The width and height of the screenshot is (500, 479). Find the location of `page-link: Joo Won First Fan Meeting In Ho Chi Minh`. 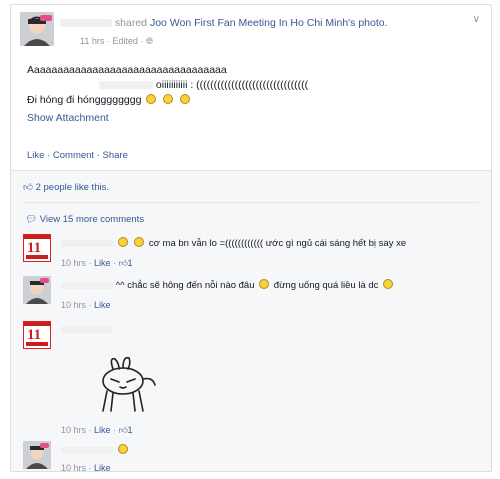

page-link: Joo Won First Fan Meeting In Ho Chi Minh is located at coordinates (249, 23).